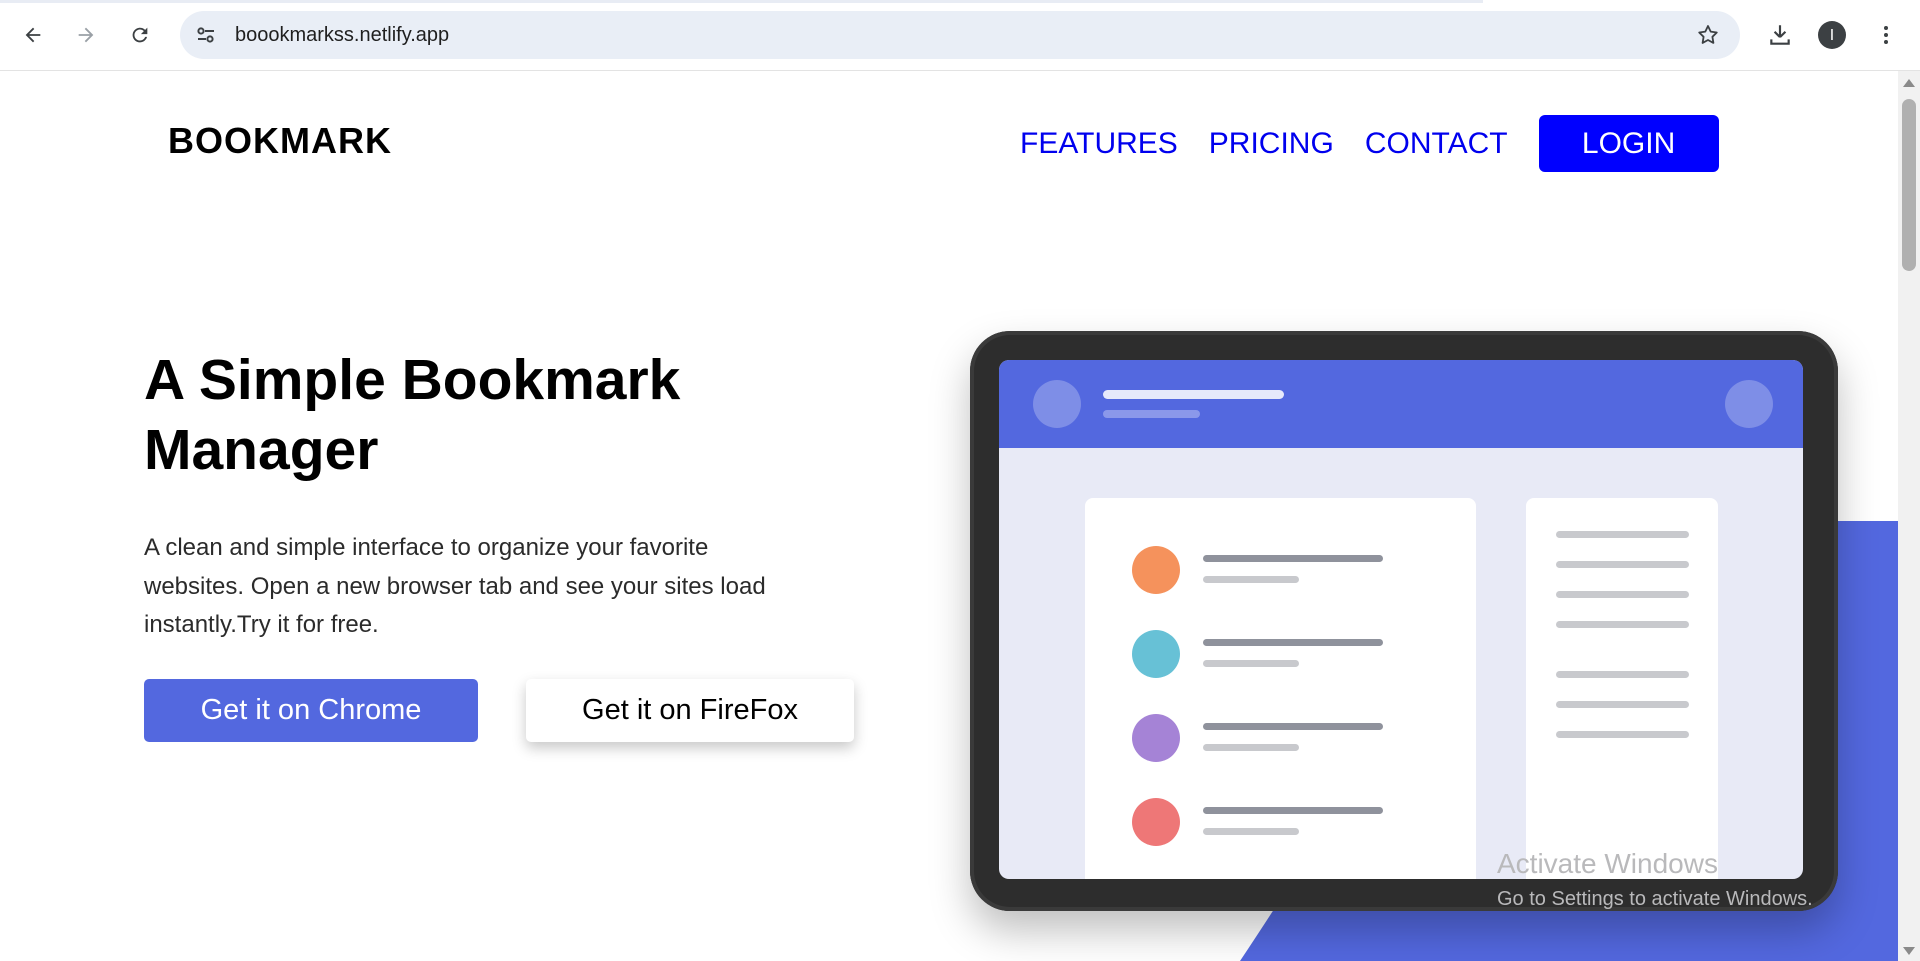 The height and width of the screenshot is (961, 1920). Describe the element at coordinates (1156, 654) in the screenshot. I see `mock-dot-teal` at that location.